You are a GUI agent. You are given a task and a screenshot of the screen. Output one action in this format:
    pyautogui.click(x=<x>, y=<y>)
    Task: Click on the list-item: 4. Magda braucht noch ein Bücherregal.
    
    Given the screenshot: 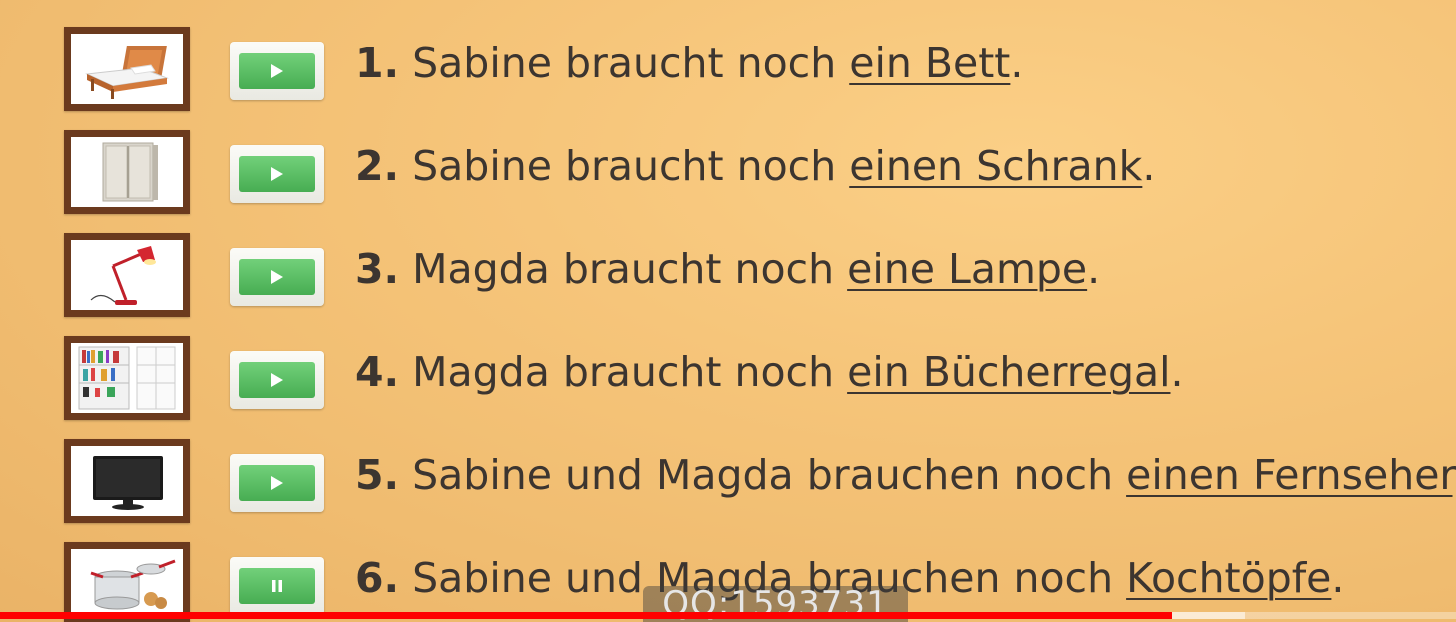 What is the action you would take?
    pyautogui.click(x=728, y=378)
    